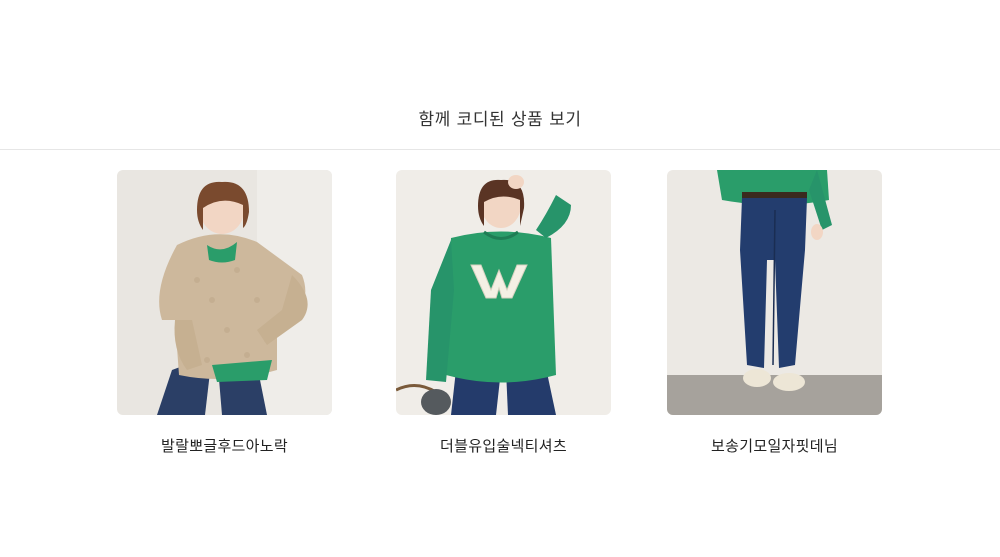 This screenshot has width=1000, height=557. What do you see at coordinates (224, 445) in the screenshot?
I see `product-name: 발랄뽀글후드아노락` at bounding box center [224, 445].